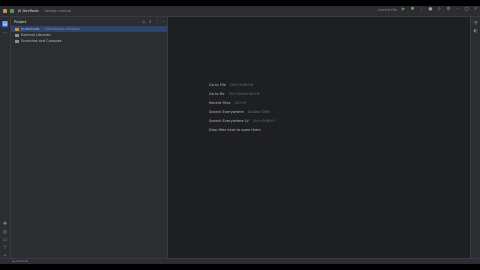 The height and width of the screenshot is (270, 480). Describe the element at coordinates (466, 9) in the screenshot. I see `maximize-icon: ▢` at that location.